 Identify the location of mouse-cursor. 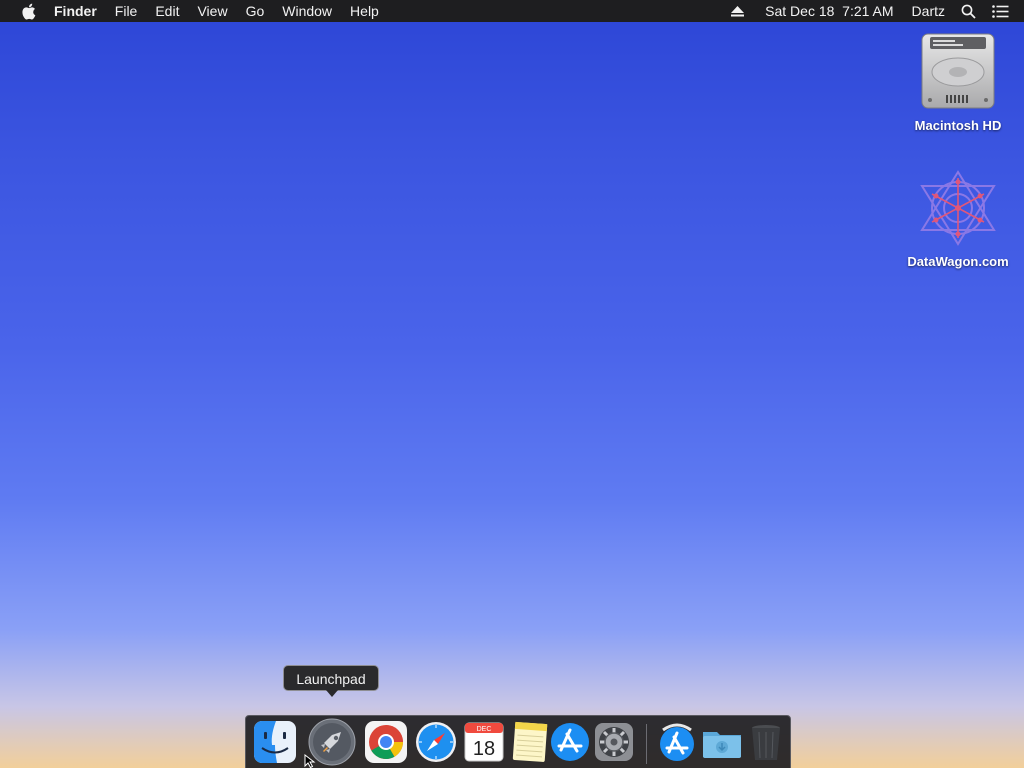
(310, 760).